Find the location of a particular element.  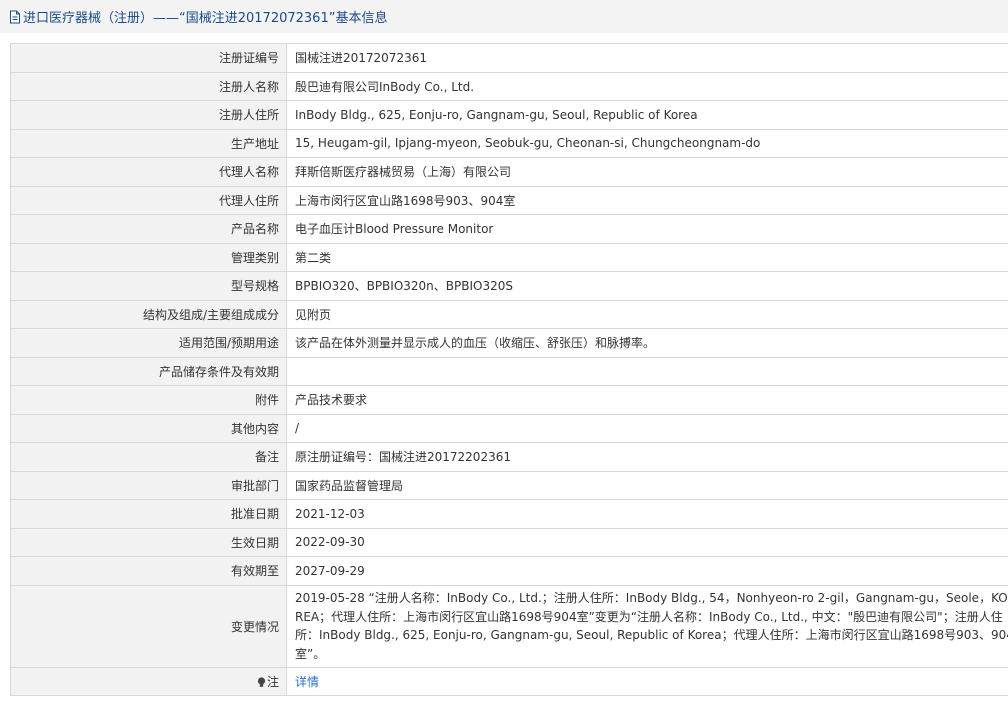

table-row: 产品名称 电子血压计Blood Pressure Monitor is located at coordinates (509, 229).